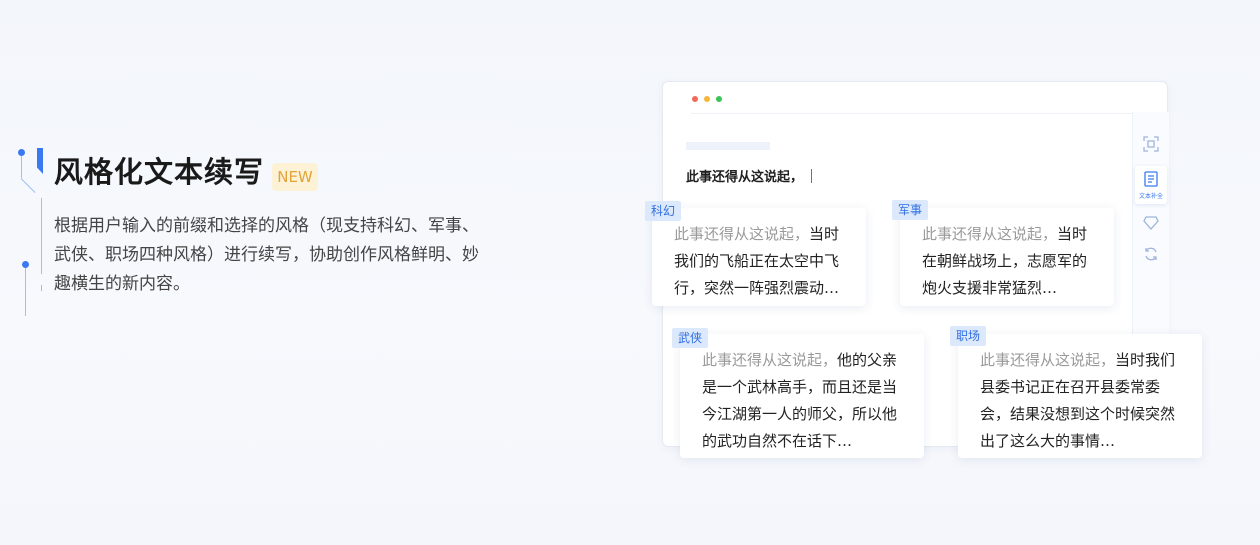  I want to click on window-header-divider, so click(915, 113).